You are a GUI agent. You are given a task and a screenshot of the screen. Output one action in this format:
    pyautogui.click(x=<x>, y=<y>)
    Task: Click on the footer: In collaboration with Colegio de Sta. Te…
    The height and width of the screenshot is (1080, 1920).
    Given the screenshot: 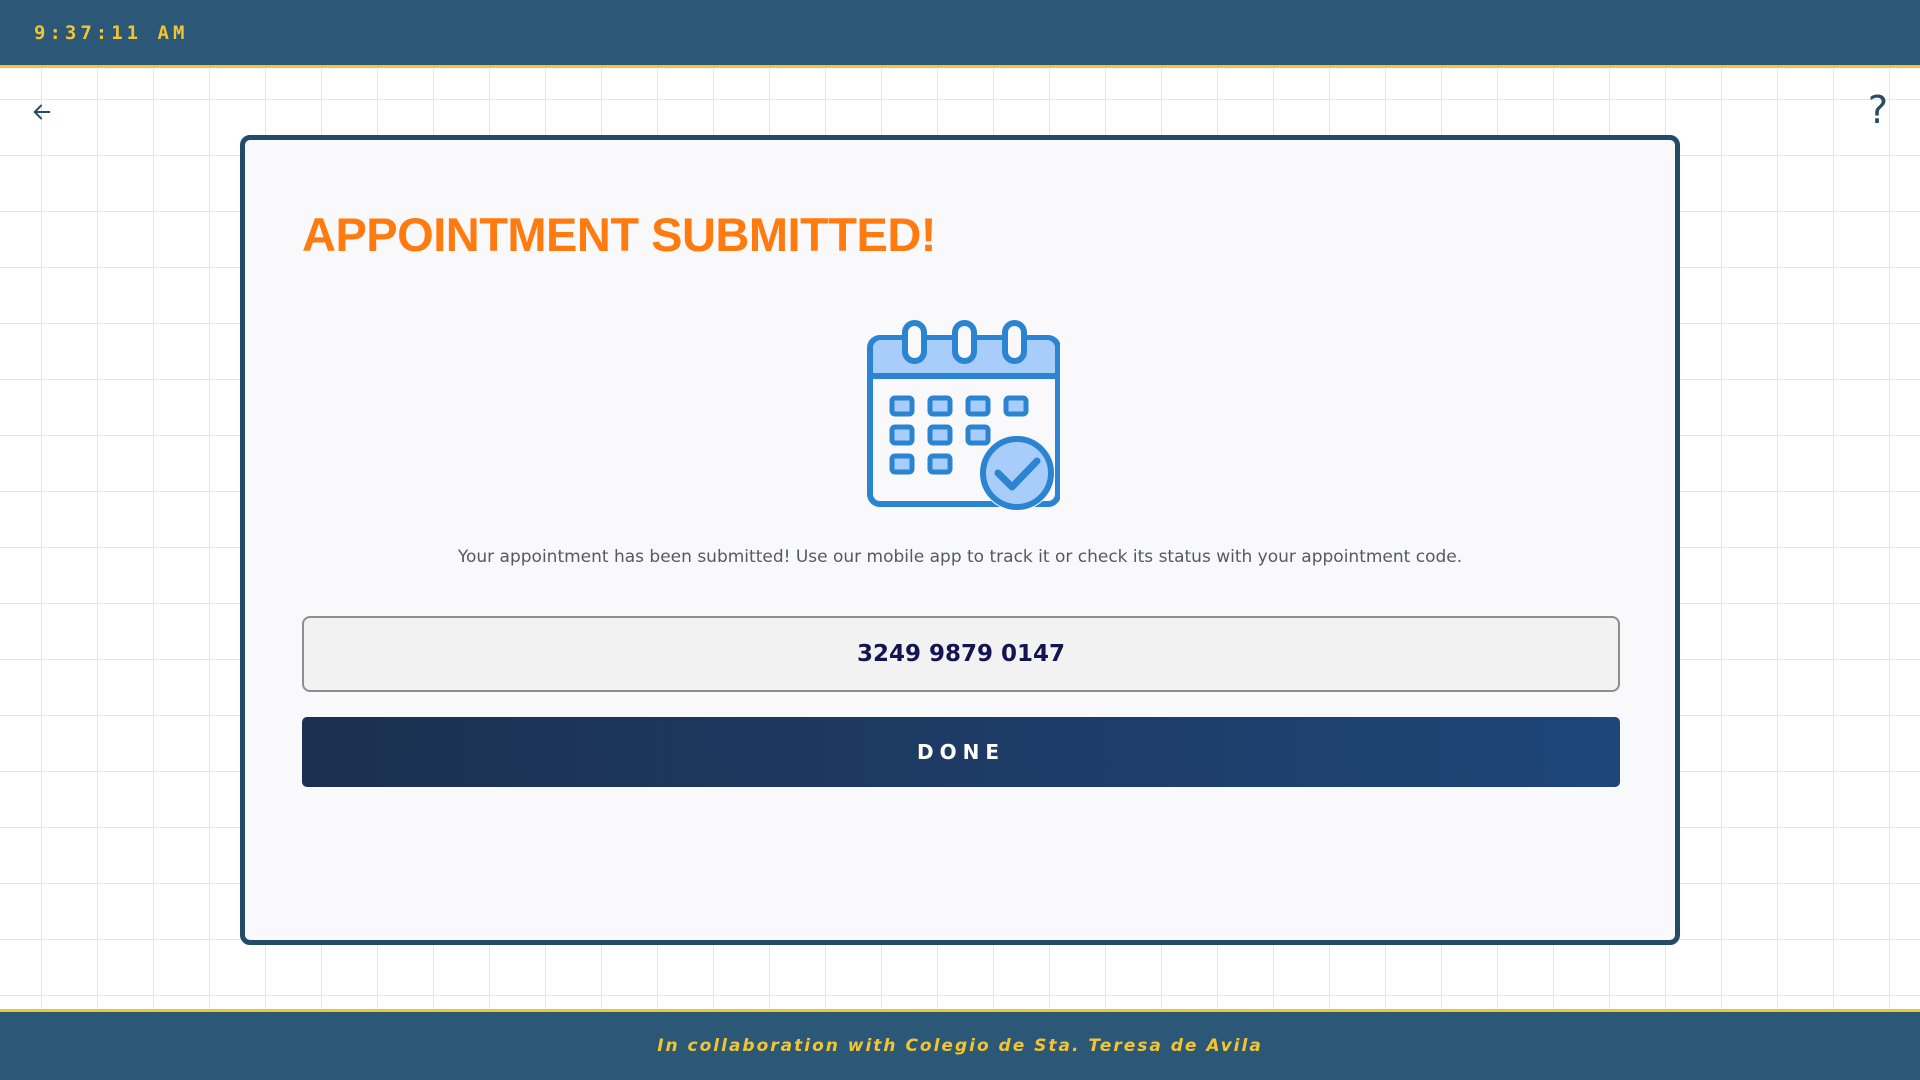 What is the action you would take?
    pyautogui.click(x=960, y=1044)
    